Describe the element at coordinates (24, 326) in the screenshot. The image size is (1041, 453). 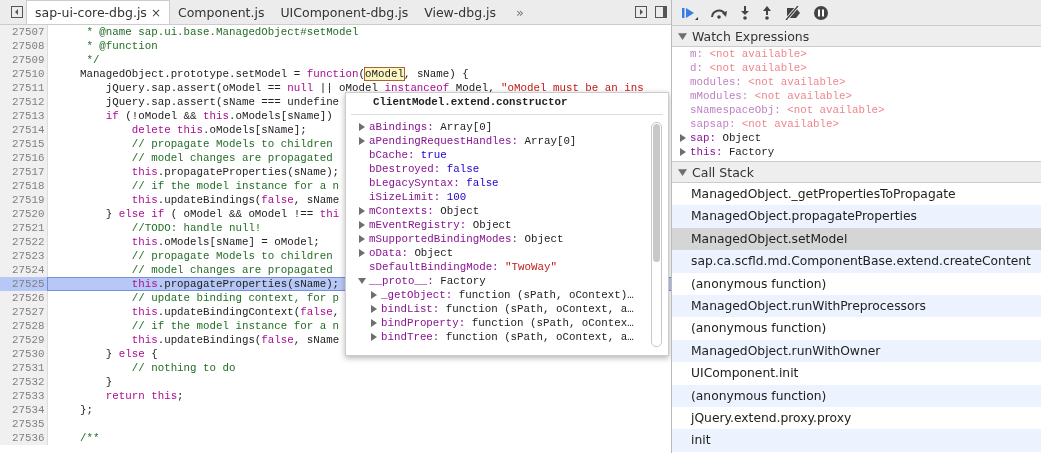
I see `line-number: 27528` at that location.